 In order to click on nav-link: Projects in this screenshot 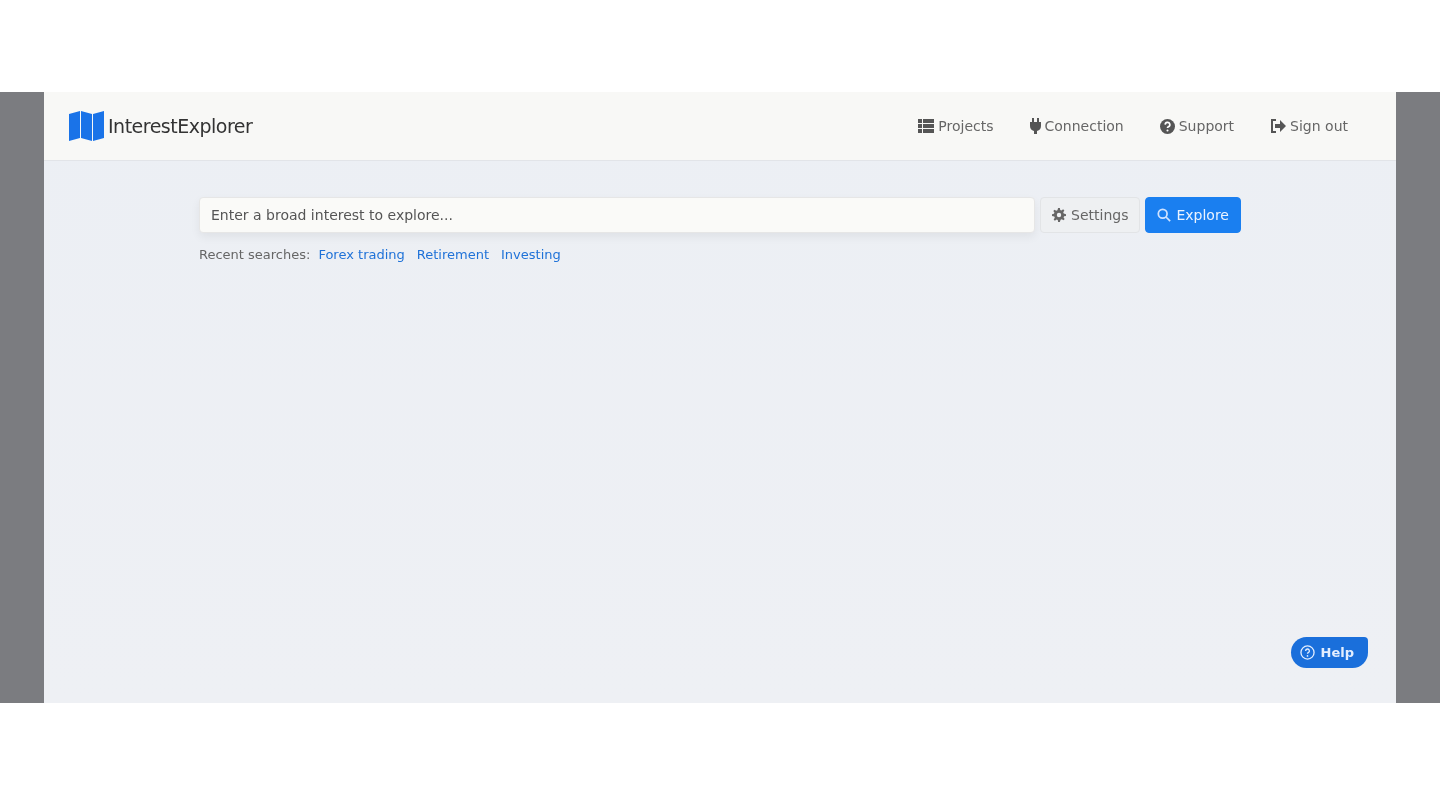, I will do `click(956, 126)`.